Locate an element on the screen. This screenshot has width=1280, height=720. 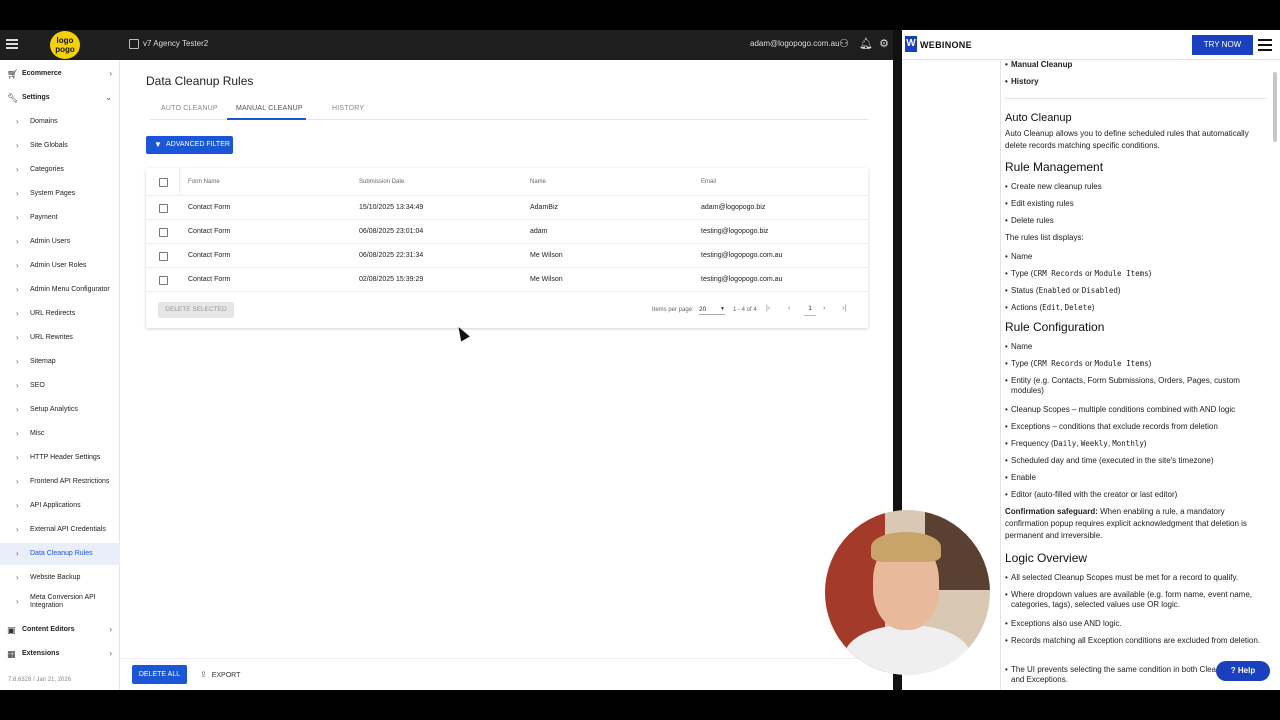
toc-link-history: History is located at coordinates (1021, 82).